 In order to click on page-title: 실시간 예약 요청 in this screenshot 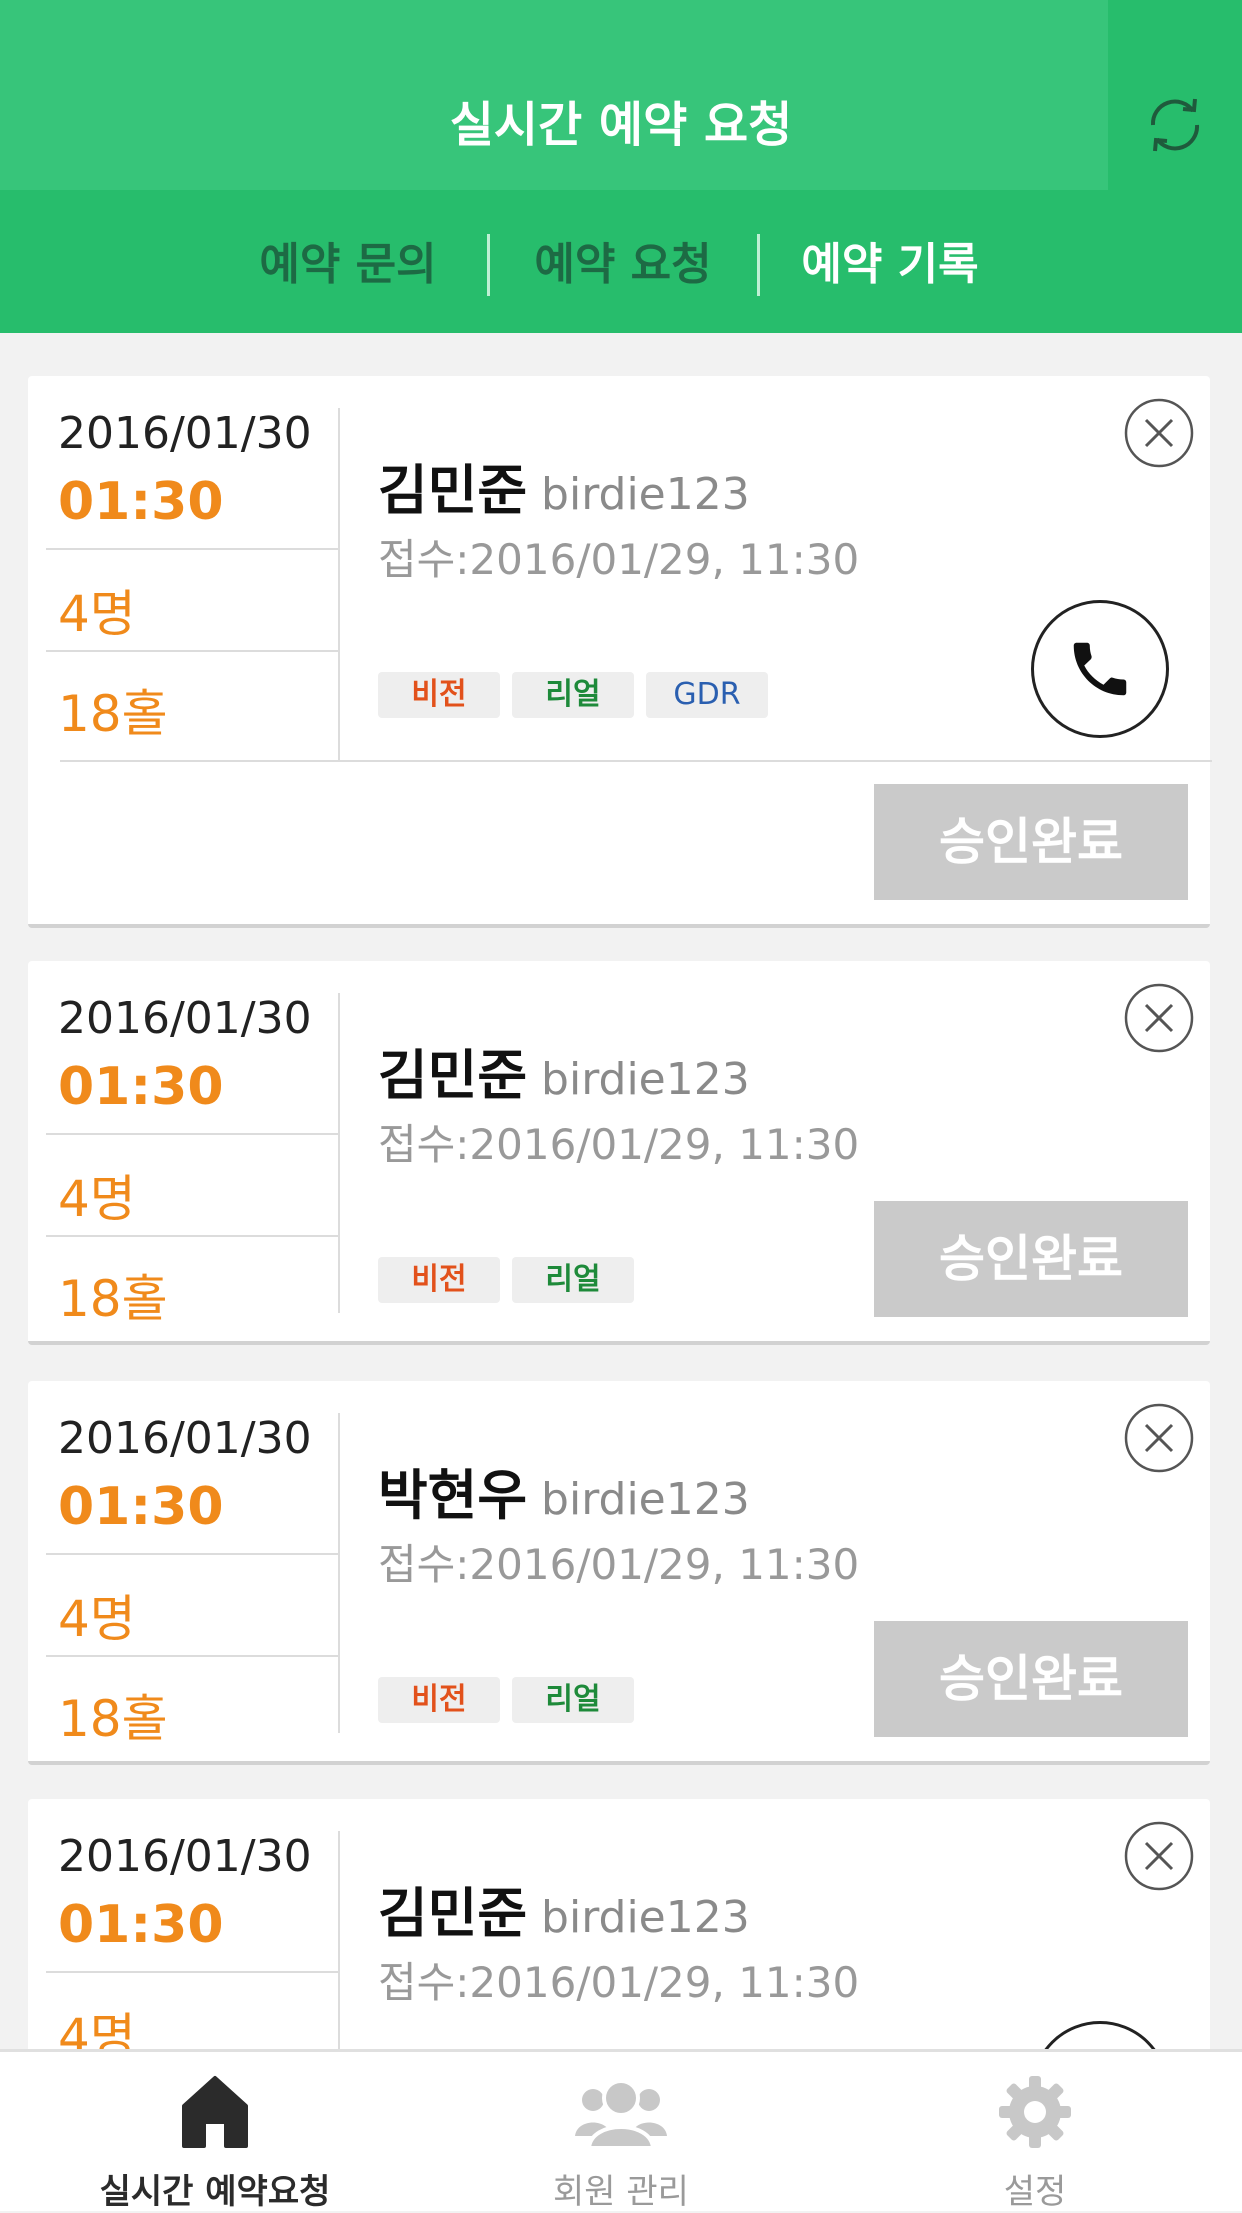, I will do `click(621, 125)`.